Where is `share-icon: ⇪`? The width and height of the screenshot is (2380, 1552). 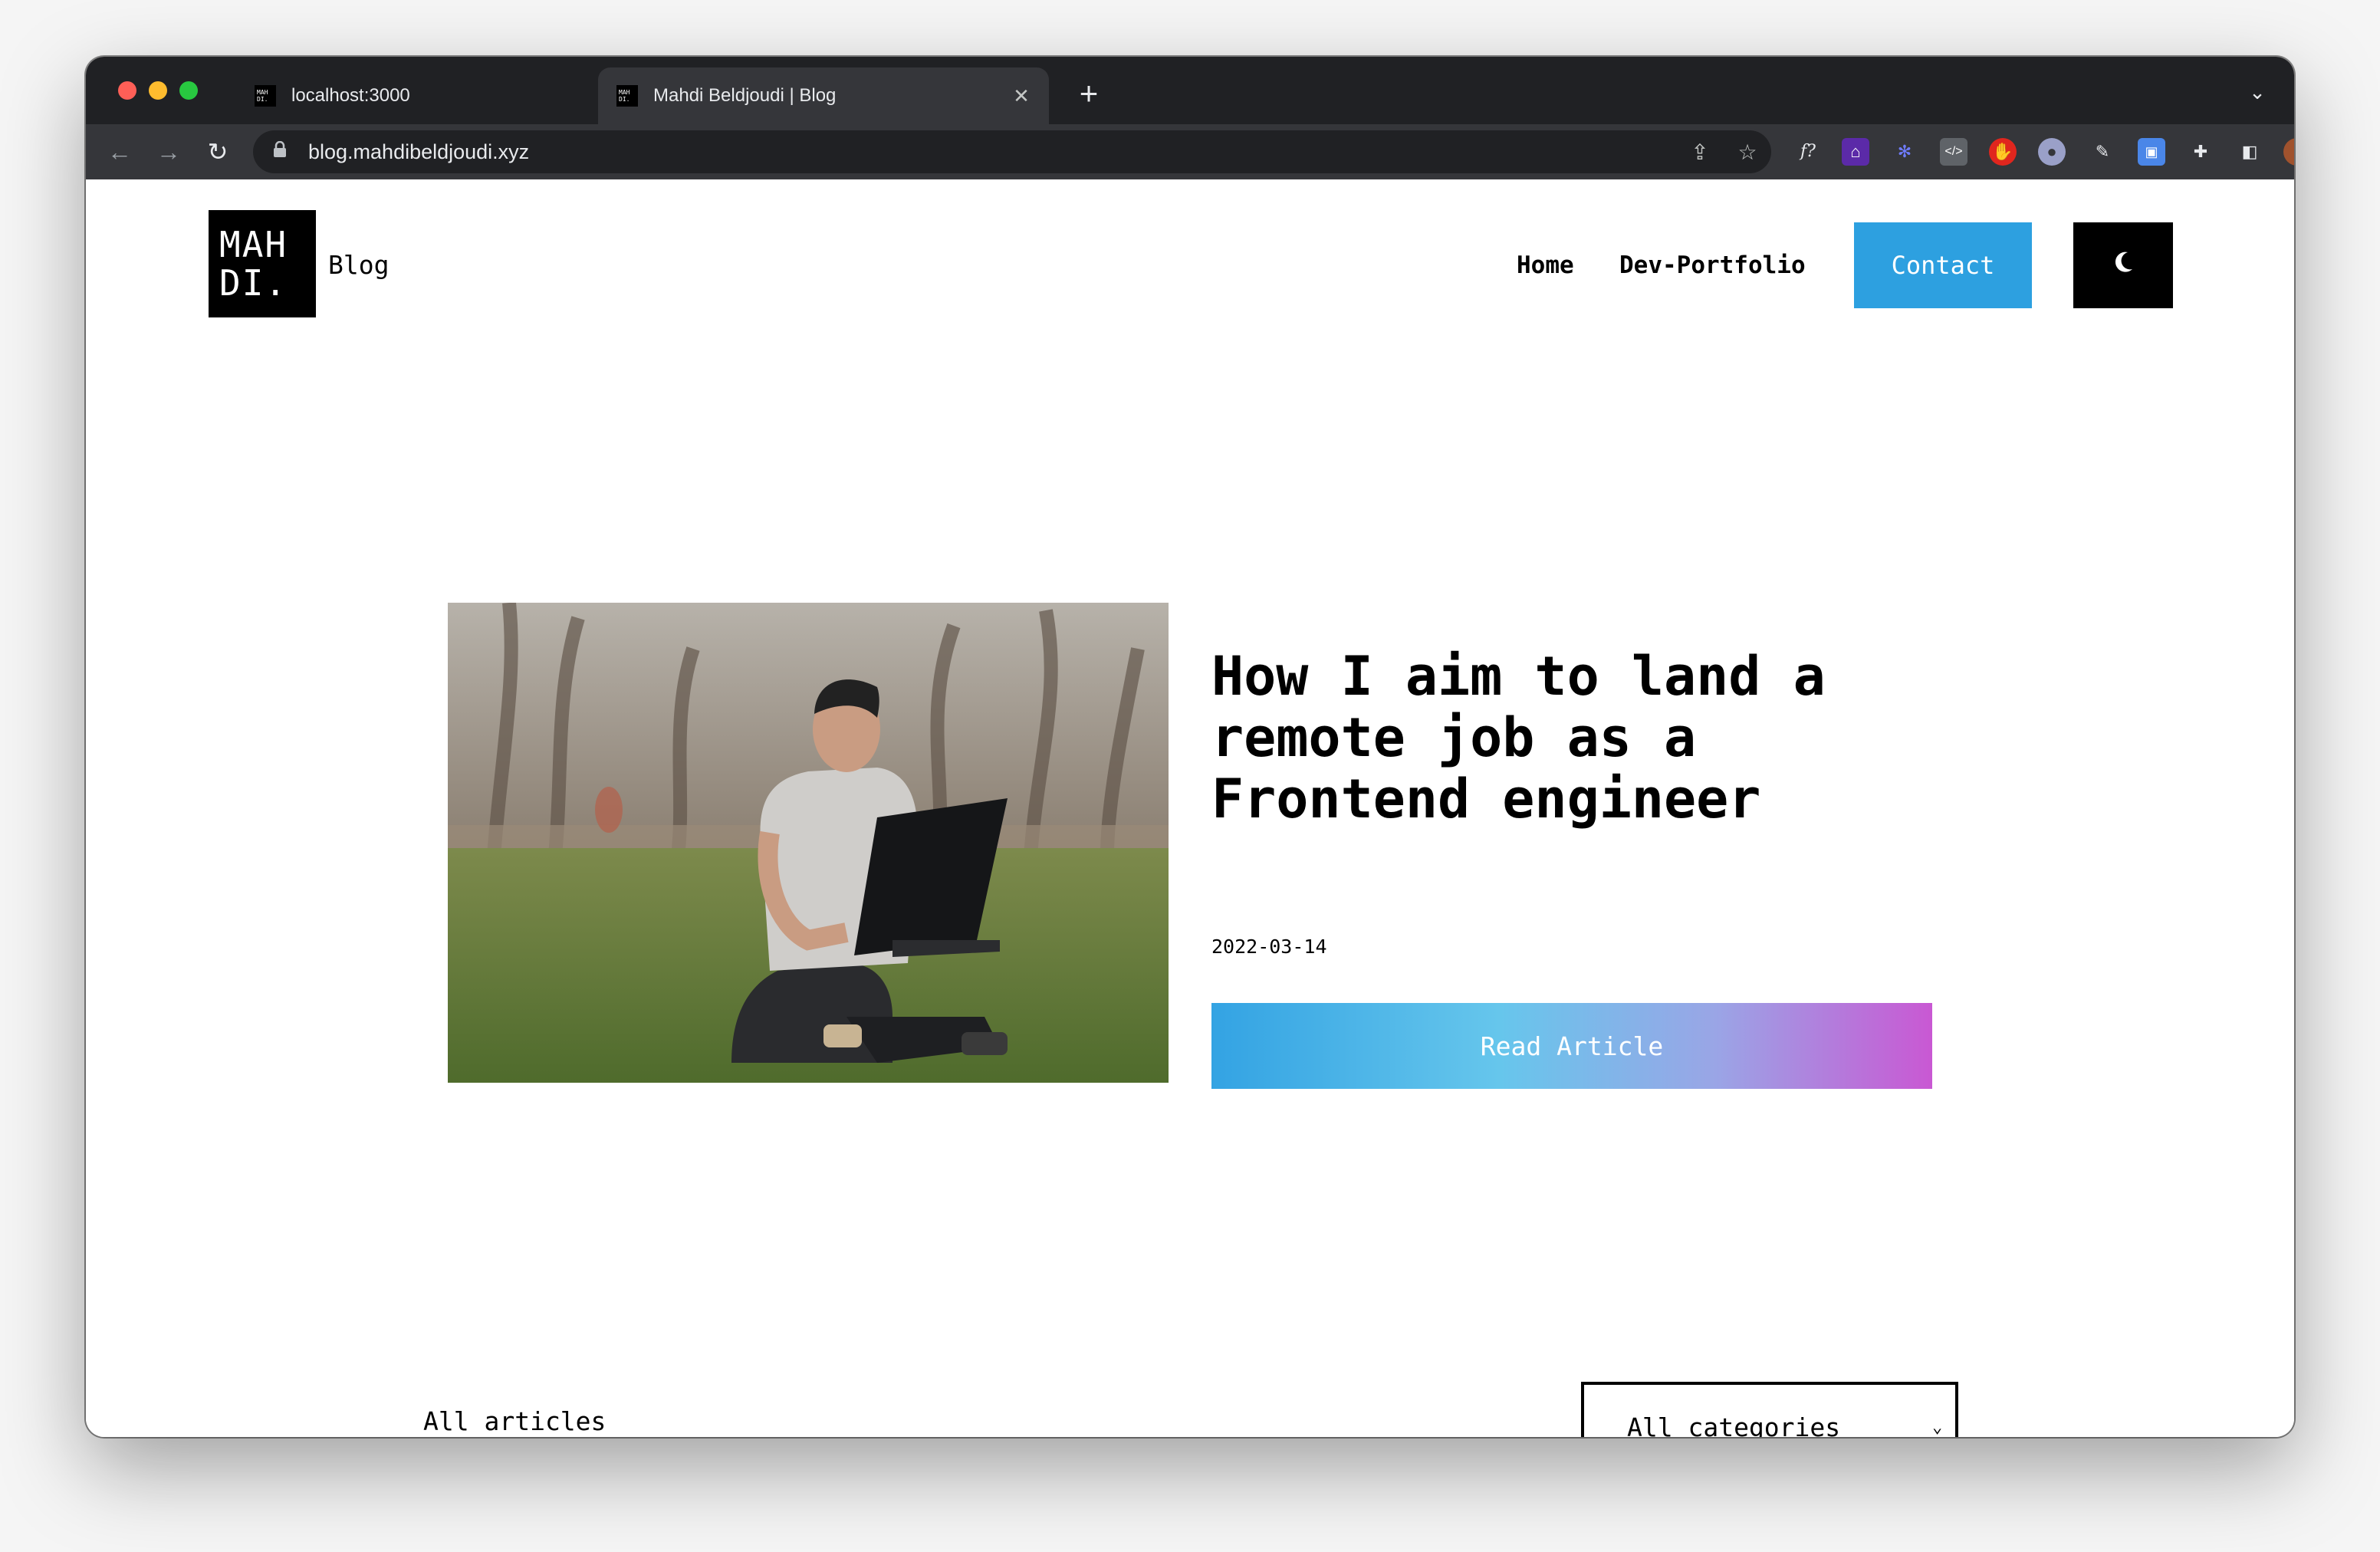 share-icon: ⇪ is located at coordinates (1700, 153).